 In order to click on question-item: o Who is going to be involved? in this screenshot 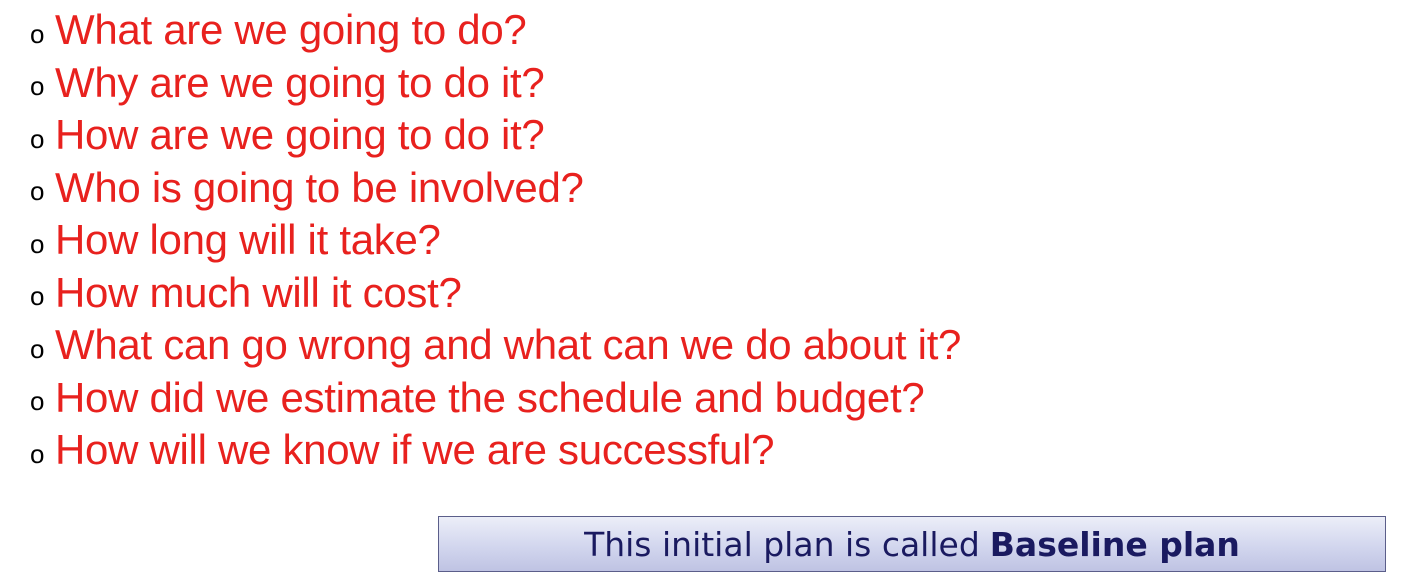, I will do `click(495, 188)`.